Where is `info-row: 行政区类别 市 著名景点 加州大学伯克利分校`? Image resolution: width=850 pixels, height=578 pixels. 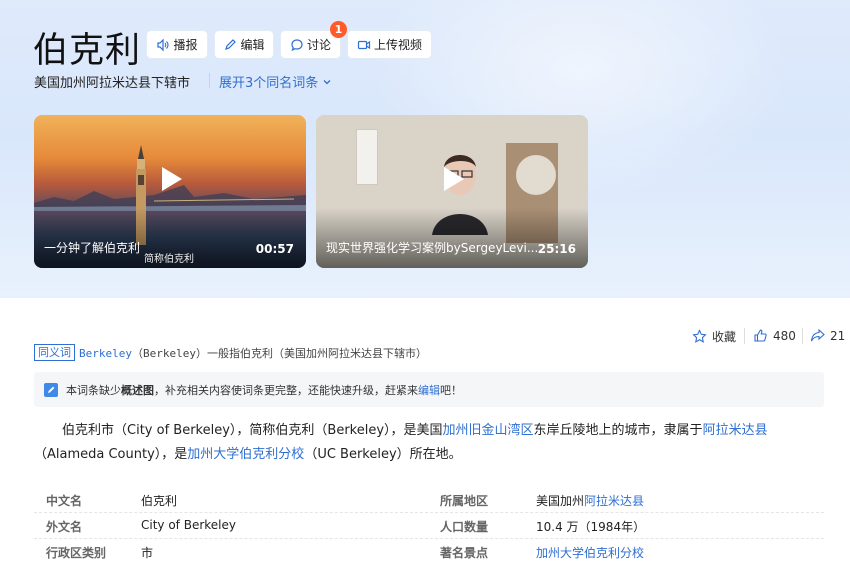 info-row: 行政区类别 市 著名景点 加州大学伯克利分校 is located at coordinates (429, 552).